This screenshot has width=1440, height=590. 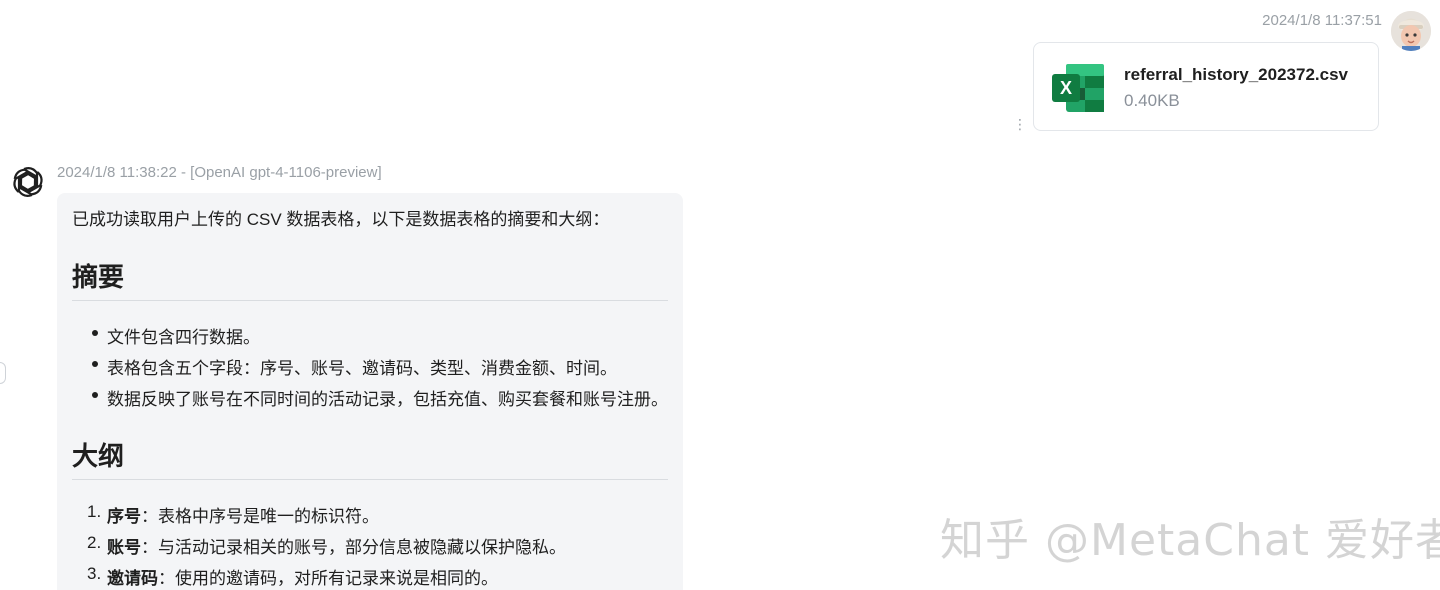 I want to click on outline-list-item: 3. 邀请码：使用的邀请码，对所有记录来说是相同的。, so click(x=292, y=576).